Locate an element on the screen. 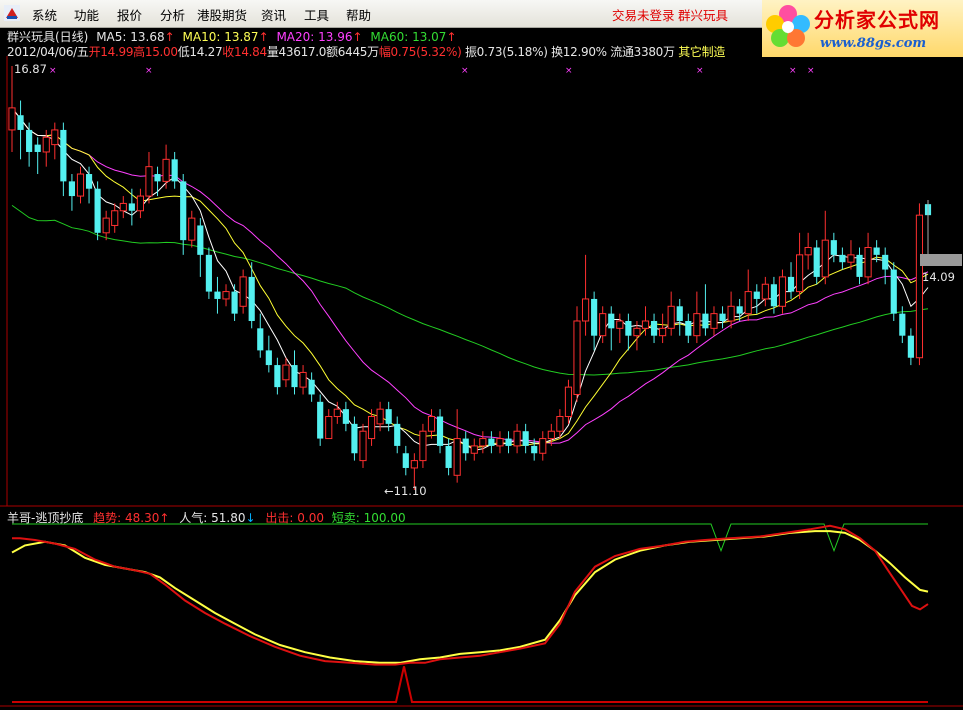 This screenshot has width=963, height=710. low-price-label: ←11.10 is located at coordinates (405, 491).